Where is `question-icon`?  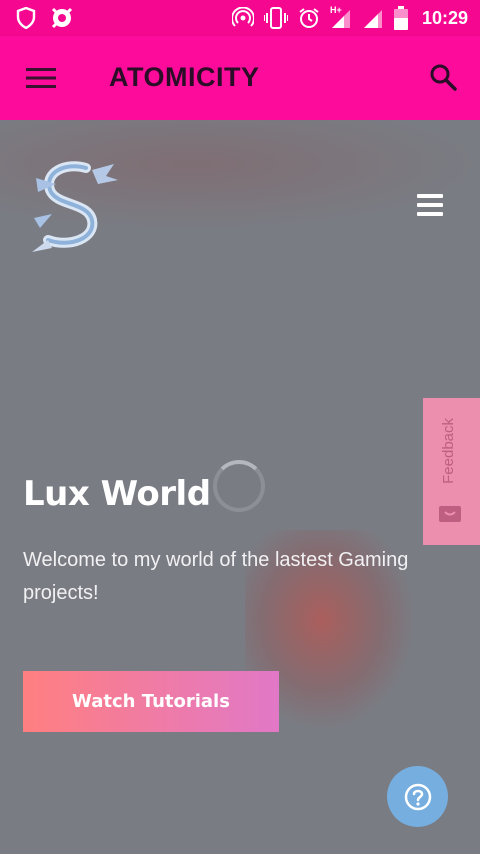
question-icon is located at coordinates (417, 796).